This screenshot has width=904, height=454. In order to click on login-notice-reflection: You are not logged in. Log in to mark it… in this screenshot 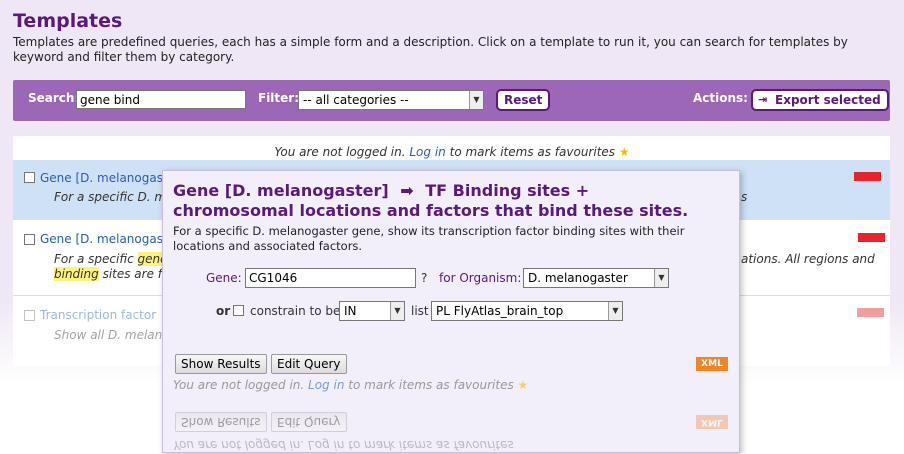, I will do `click(343, 445)`.